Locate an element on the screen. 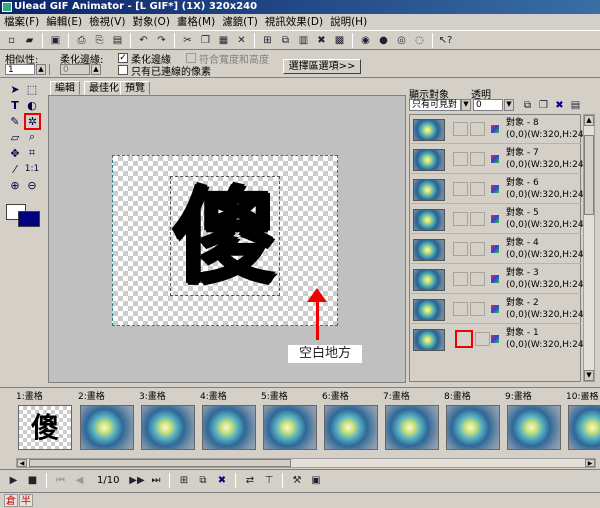  open-folder-icon: ▰ is located at coordinates (29, 40).